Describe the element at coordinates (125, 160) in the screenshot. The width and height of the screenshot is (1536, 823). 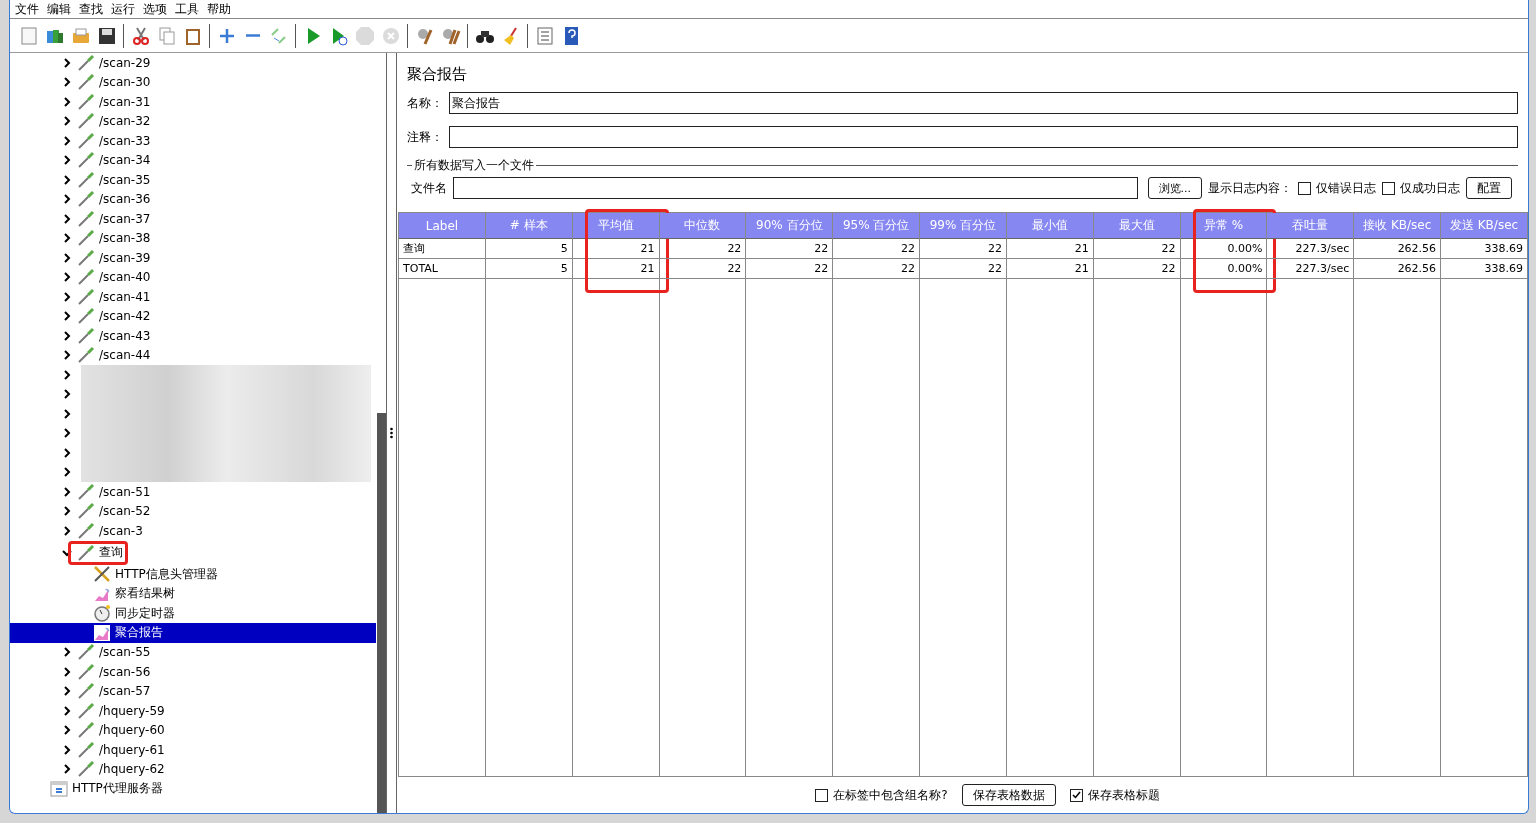
I see `tree-node-label: /scan-34` at that location.